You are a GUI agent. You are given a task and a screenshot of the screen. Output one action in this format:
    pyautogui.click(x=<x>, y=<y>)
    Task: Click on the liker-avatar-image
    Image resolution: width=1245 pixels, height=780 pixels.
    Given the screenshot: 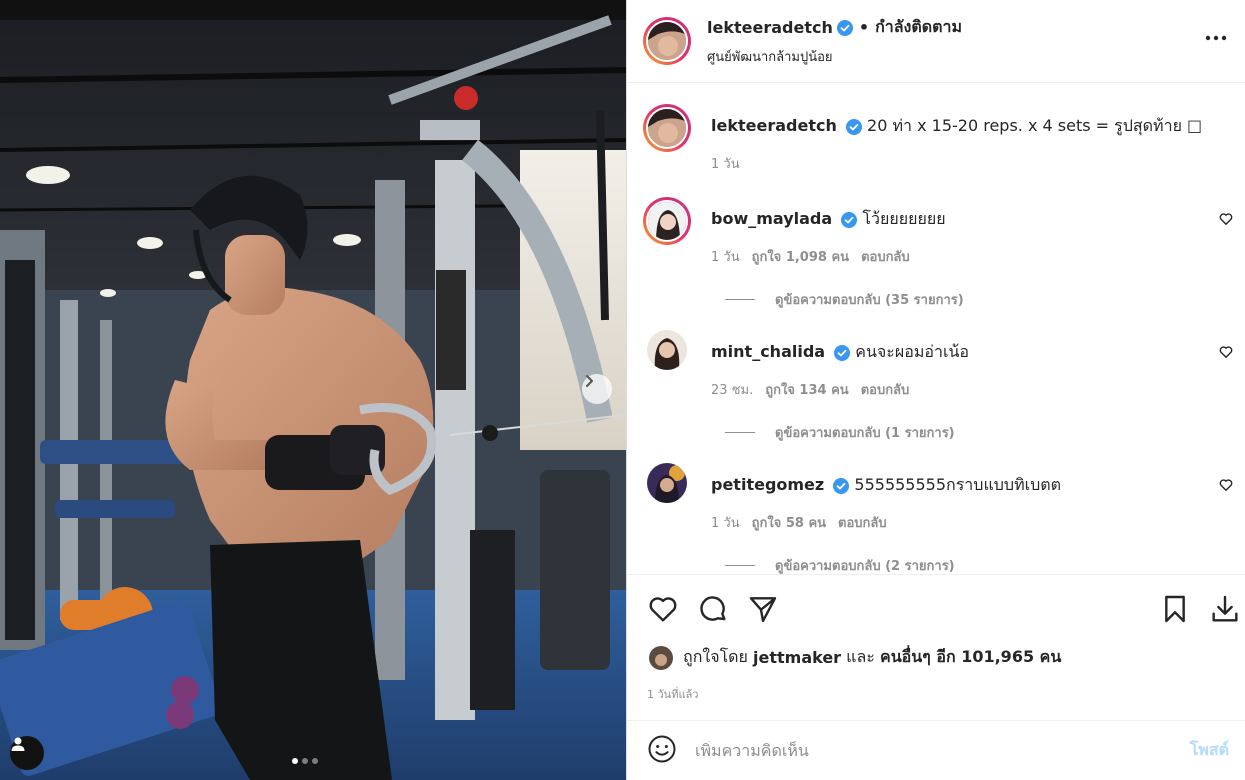 What is the action you would take?
    pyautogui.click(x=661, y=657)
    